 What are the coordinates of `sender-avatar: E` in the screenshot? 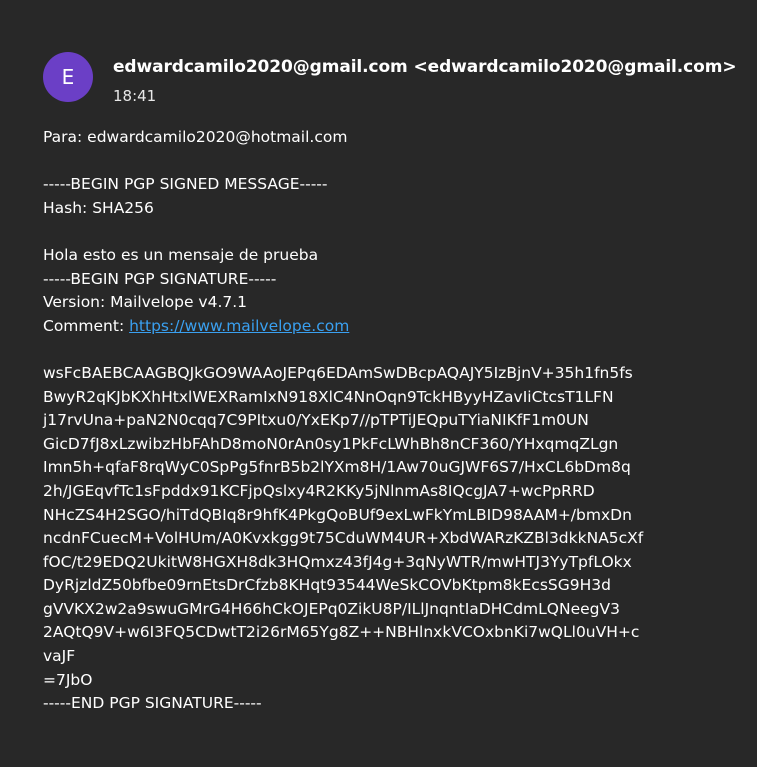 It's located at (68, 77).